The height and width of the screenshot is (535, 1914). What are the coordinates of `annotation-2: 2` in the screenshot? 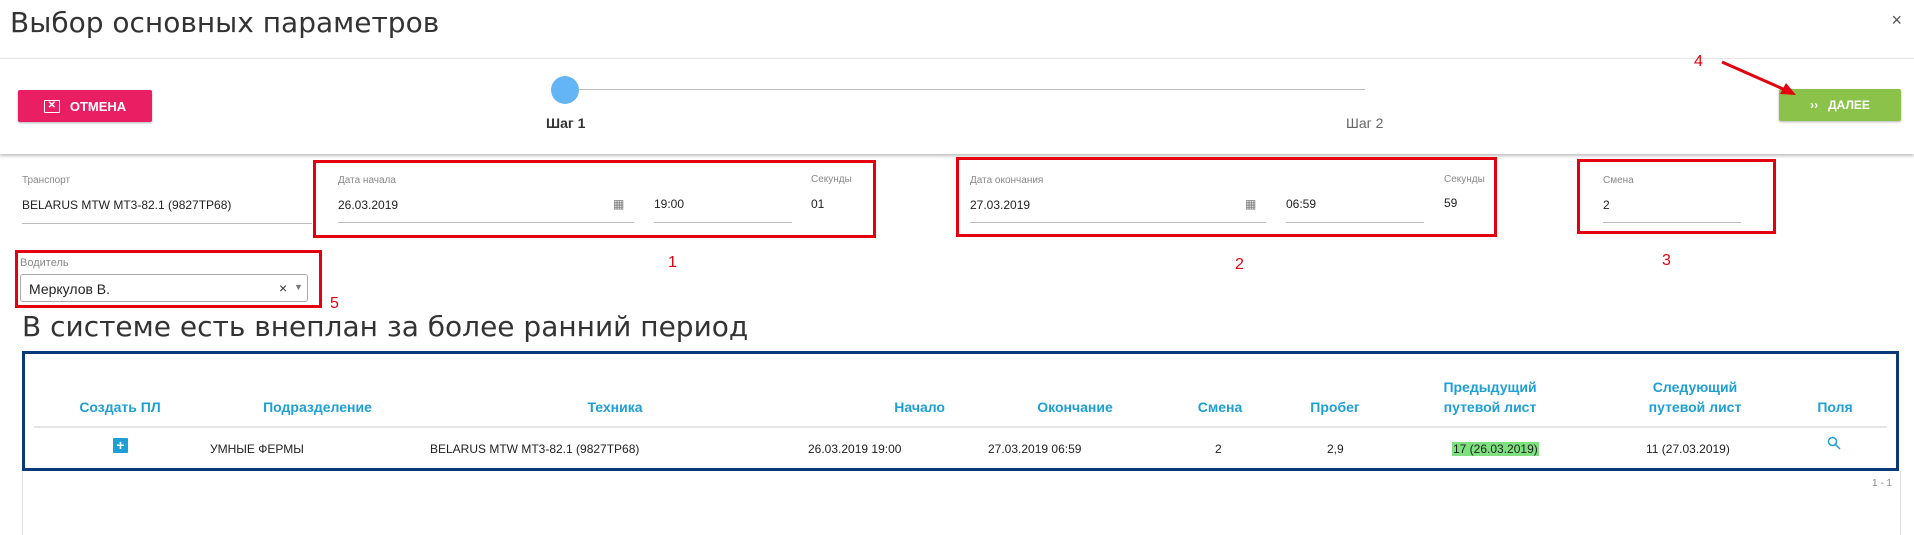 It's located at (1239, 264).